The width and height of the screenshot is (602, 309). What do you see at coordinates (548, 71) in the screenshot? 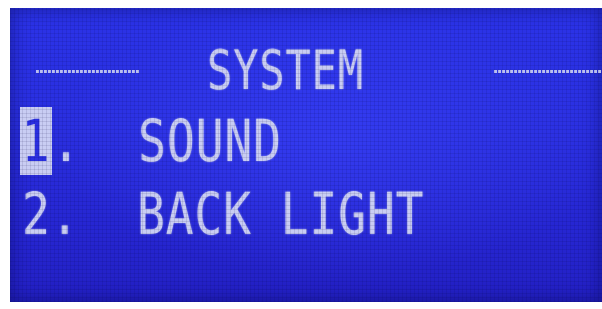
I see `header-right-dashes` at bounding box center [548, 71].